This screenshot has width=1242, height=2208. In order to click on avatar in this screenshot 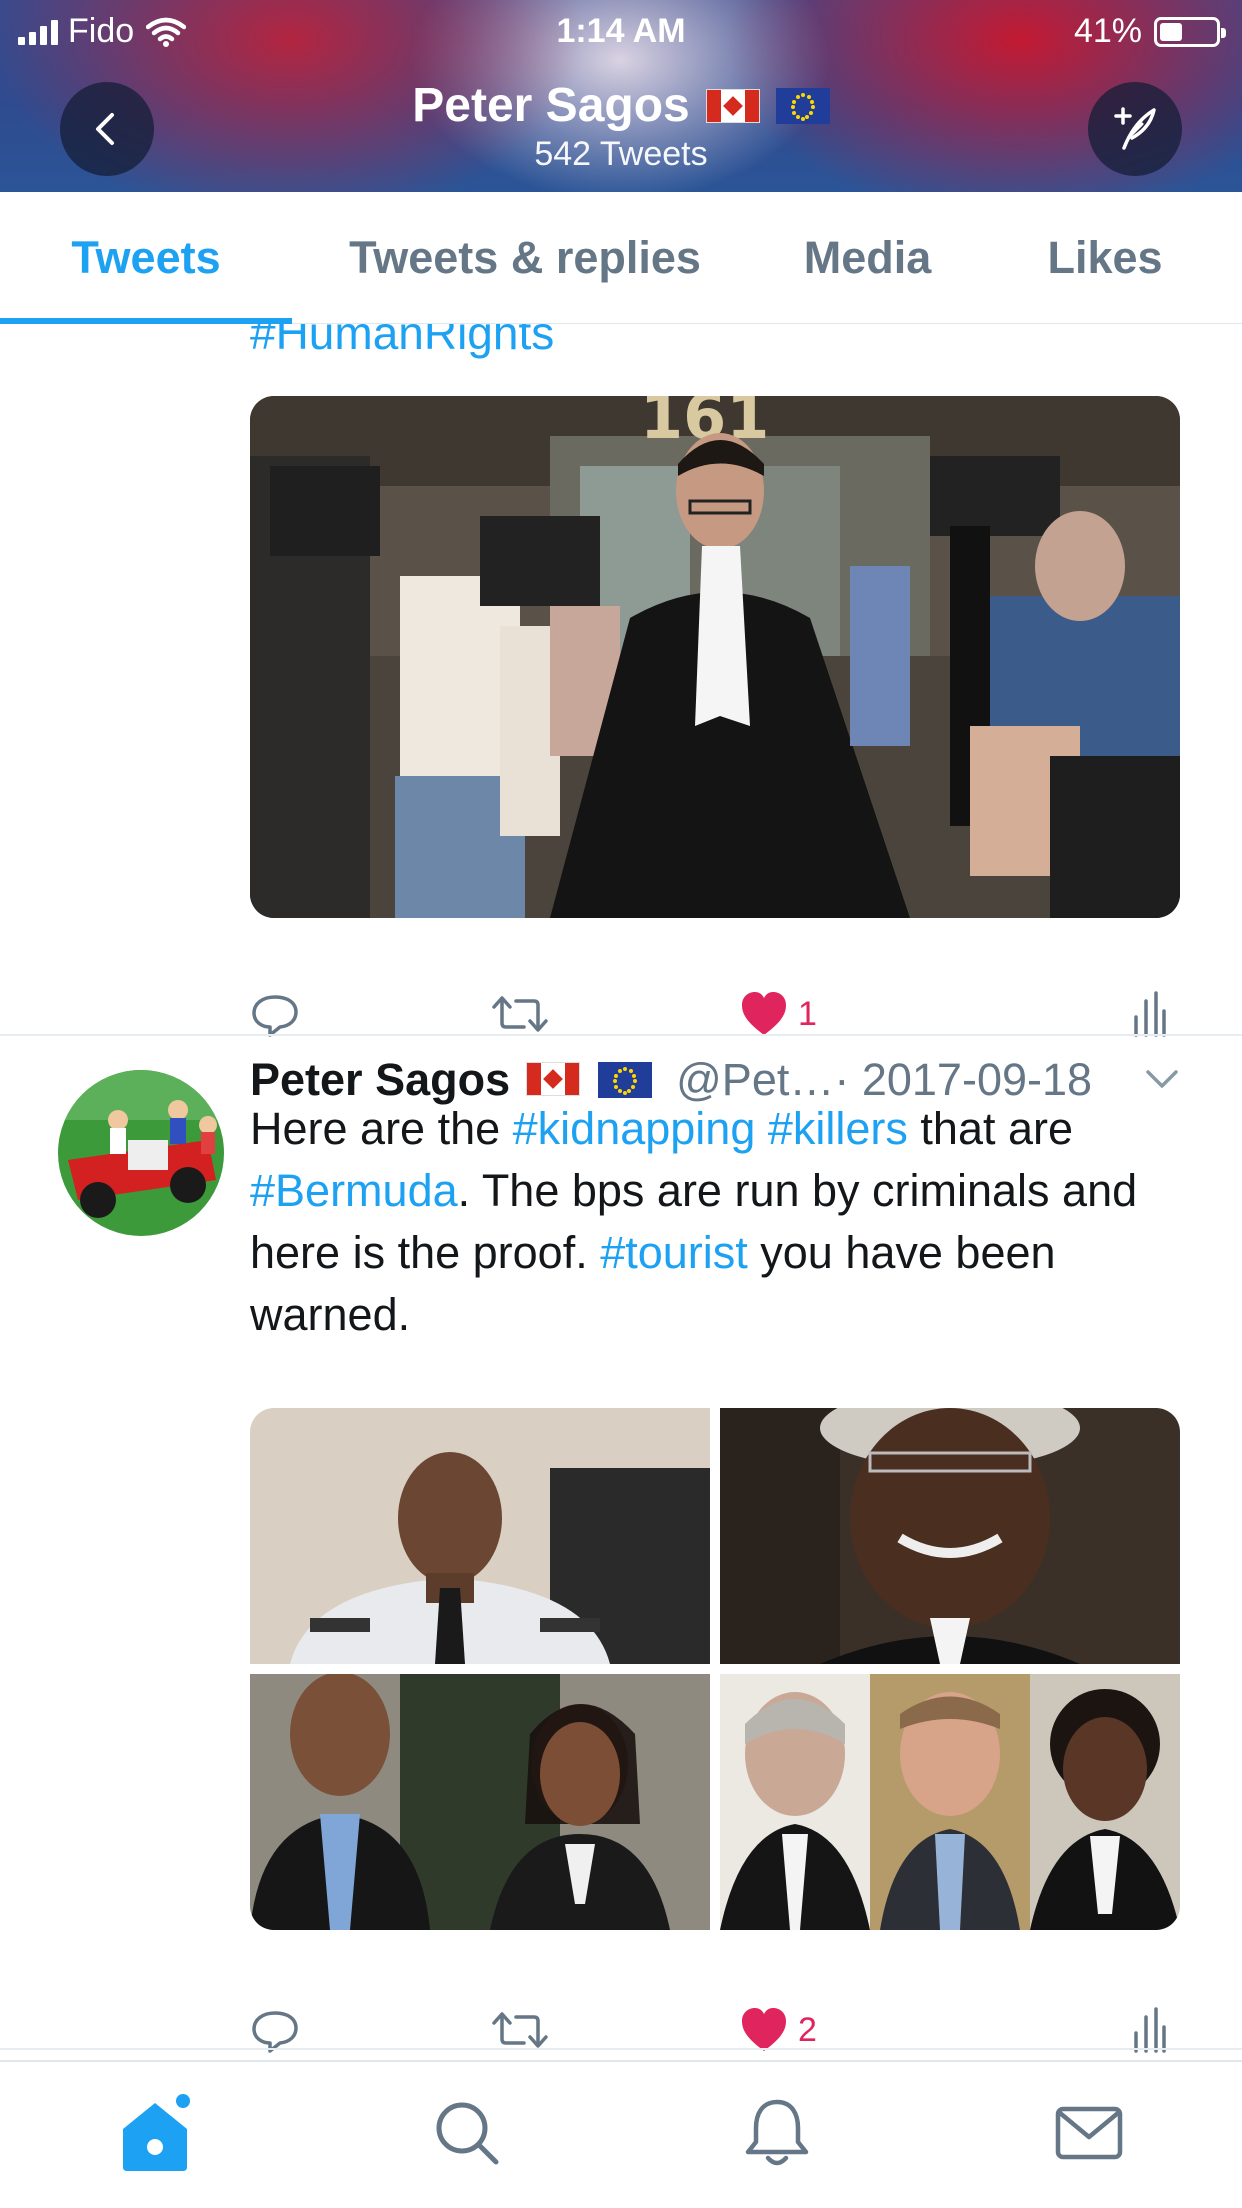, I will do `click(141, 1153)`.